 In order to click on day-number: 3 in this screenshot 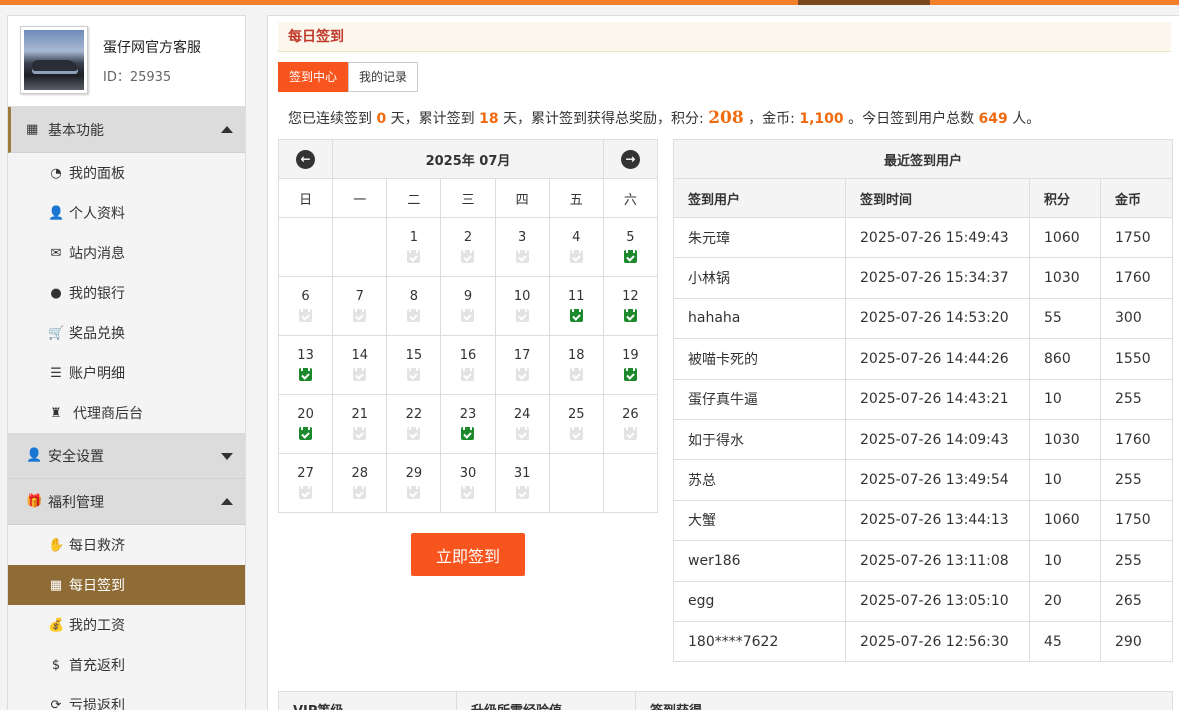, I will do `click(522, 237)`.